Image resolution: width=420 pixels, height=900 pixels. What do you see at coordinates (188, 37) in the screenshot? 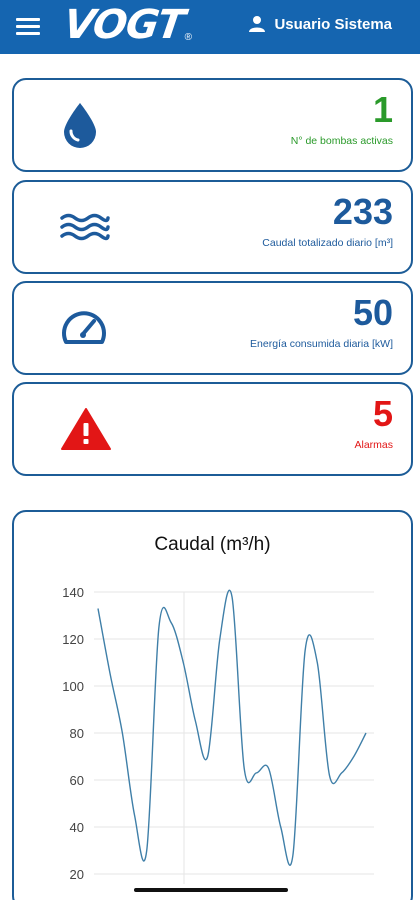
I see `registered-mark: ®` at bounding box center [188, 37].